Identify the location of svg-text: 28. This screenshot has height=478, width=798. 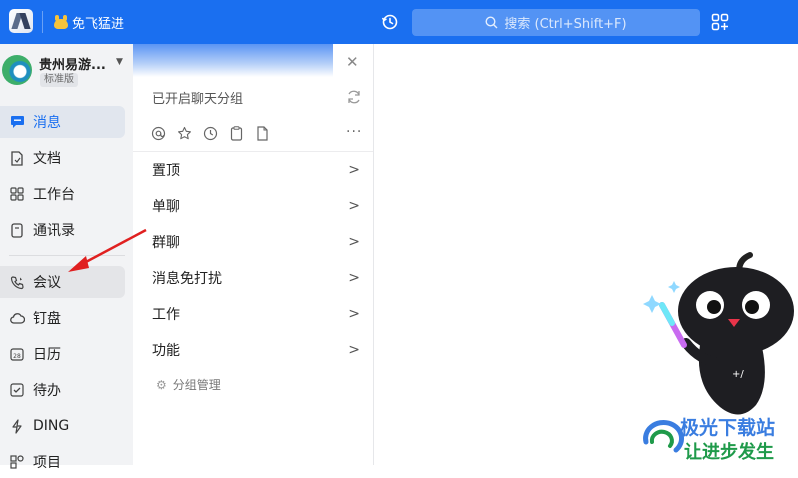
(17, 356).